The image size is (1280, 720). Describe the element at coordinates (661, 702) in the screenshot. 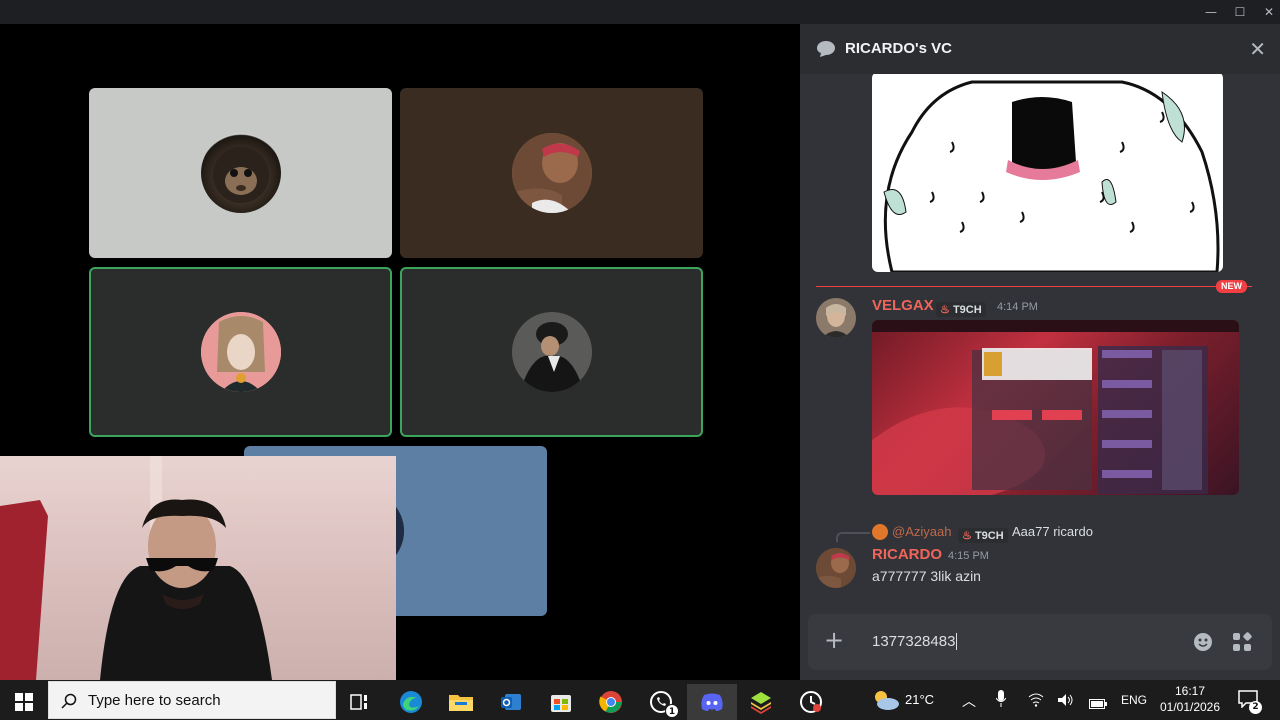

I see `whatsapp-icon: 1` at that location.